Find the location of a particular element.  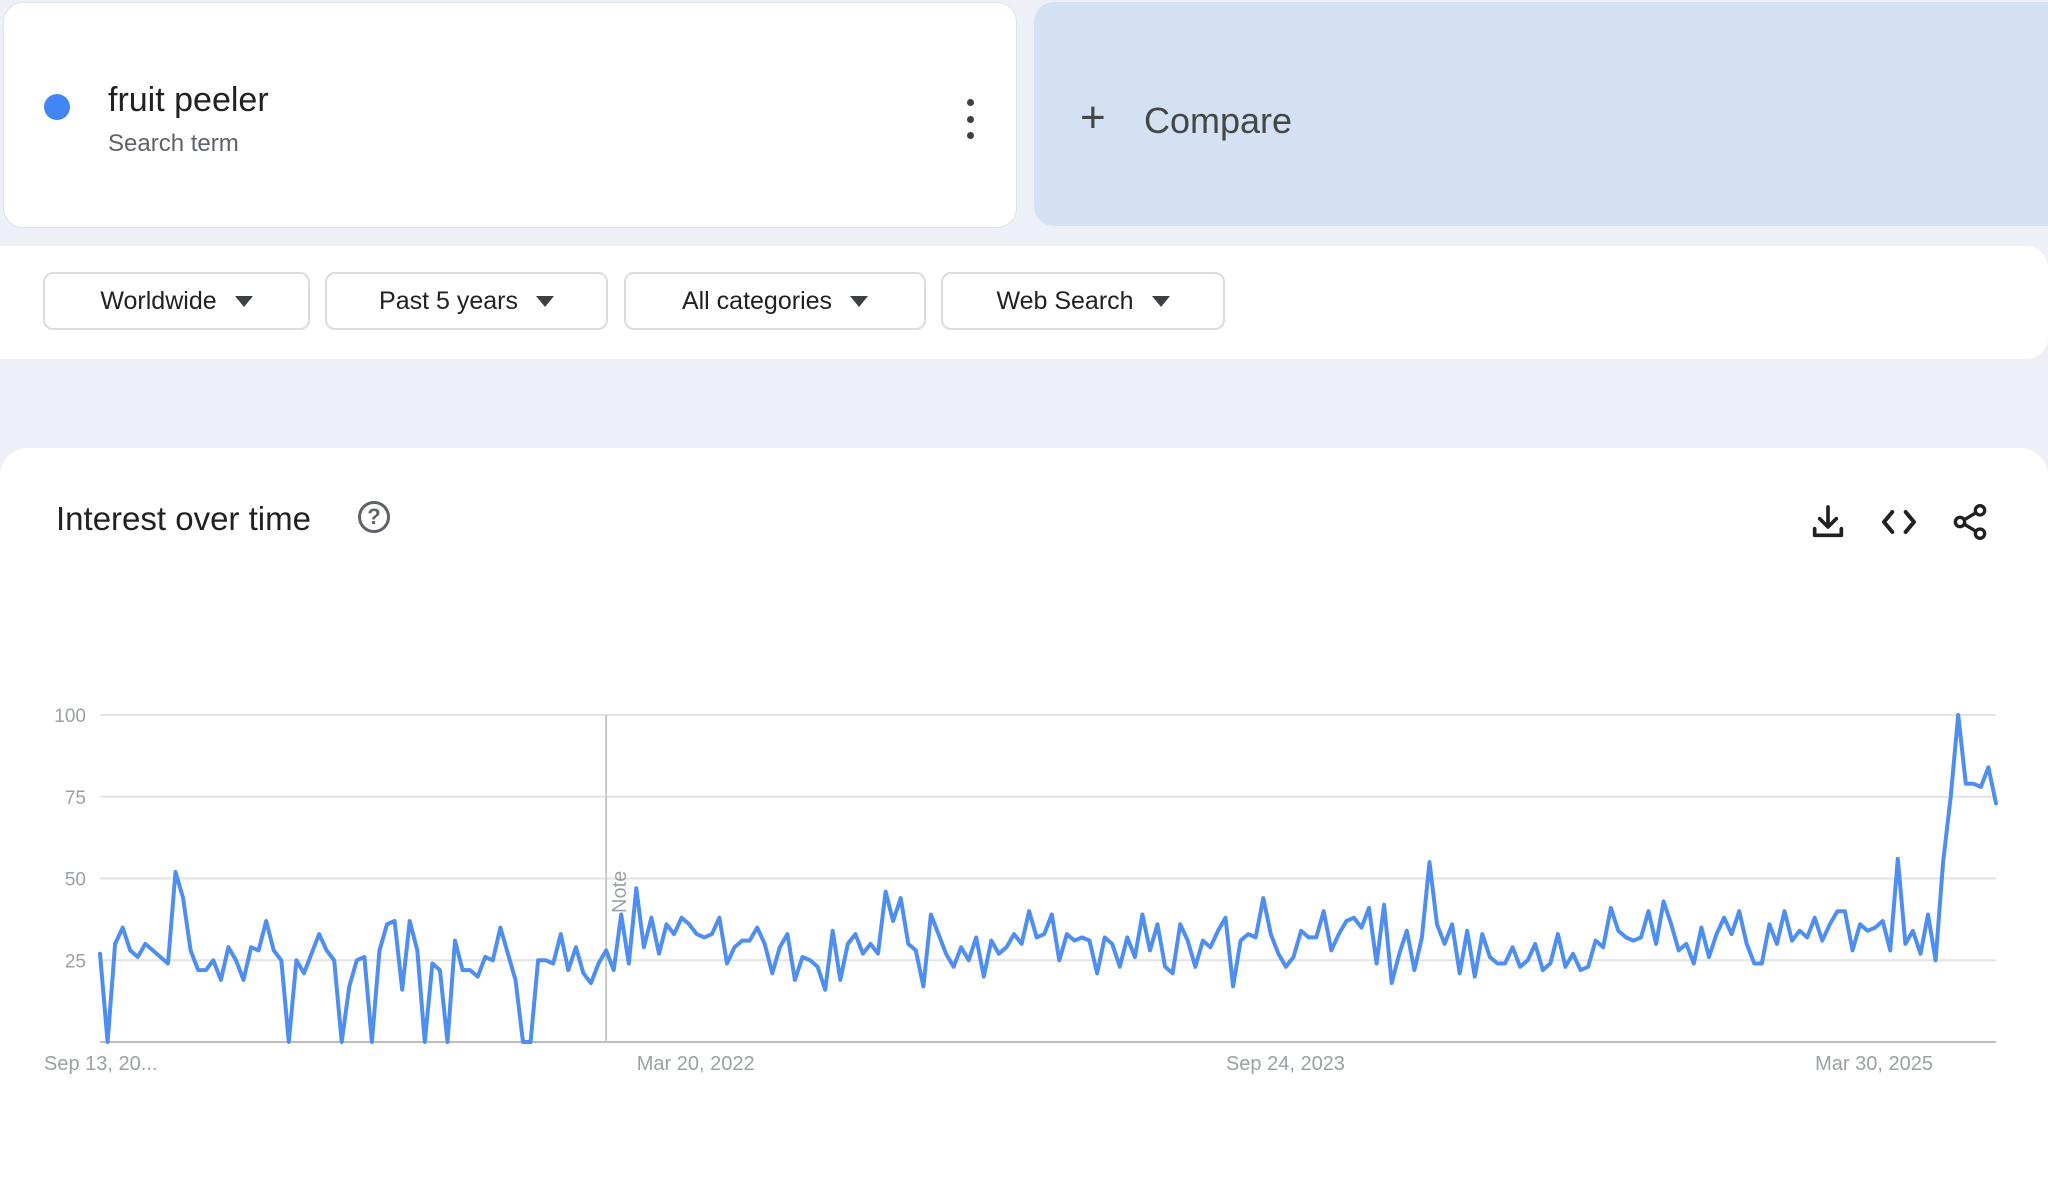

time-range-label: Past 5 years is located at coordinates (448, 300).